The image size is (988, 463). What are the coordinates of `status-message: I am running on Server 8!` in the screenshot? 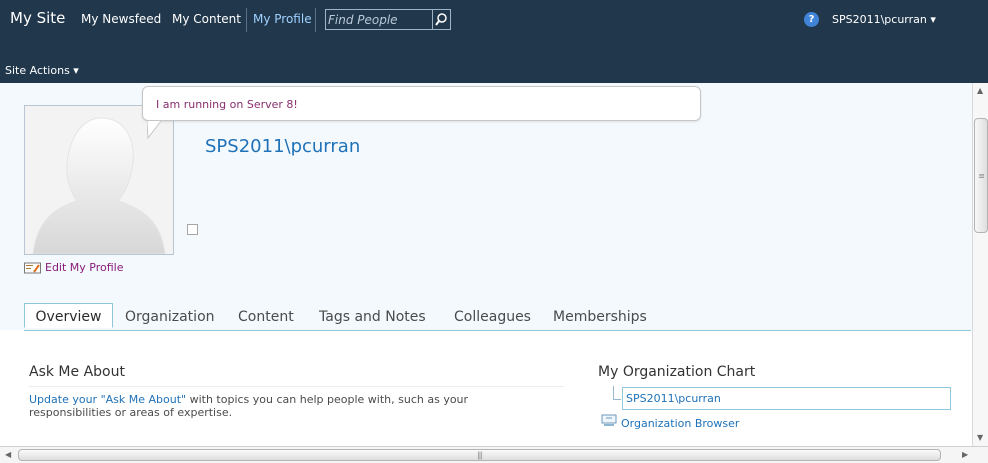 It's located at (227, 104).